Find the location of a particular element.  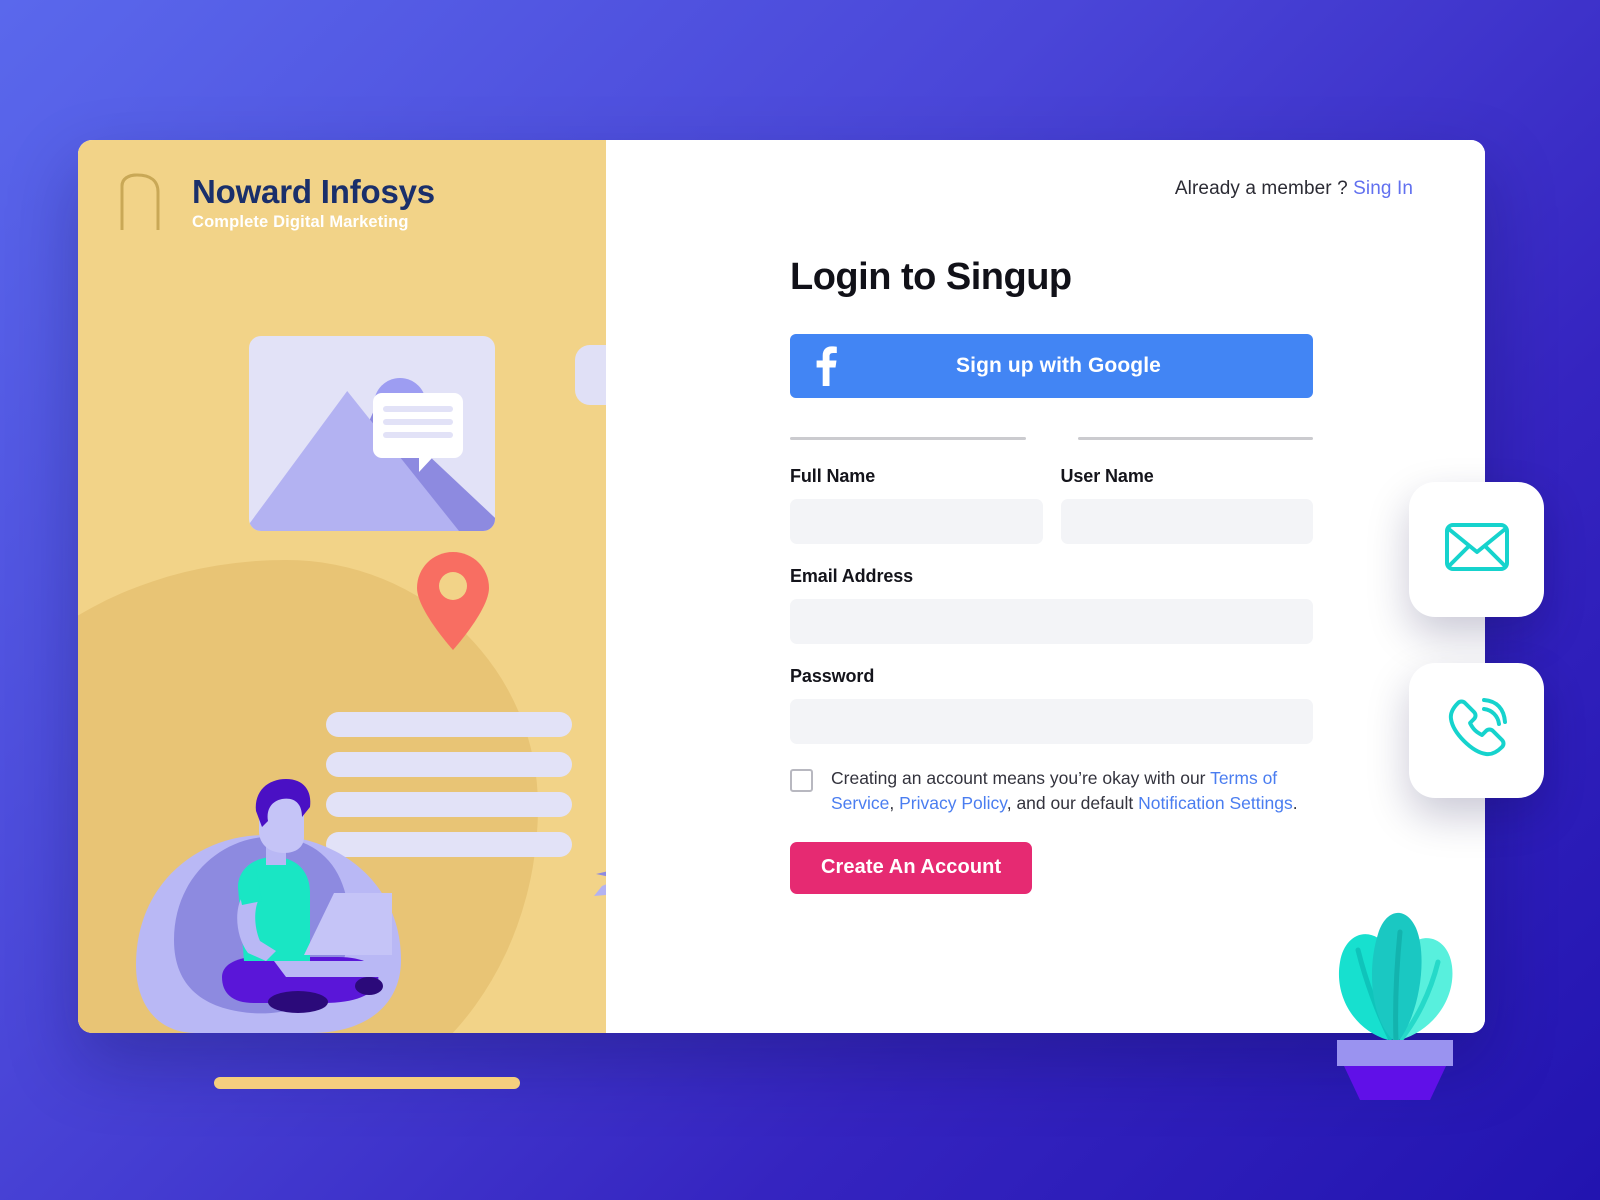

email-label: Email Address is located at coordinates (852, 576).